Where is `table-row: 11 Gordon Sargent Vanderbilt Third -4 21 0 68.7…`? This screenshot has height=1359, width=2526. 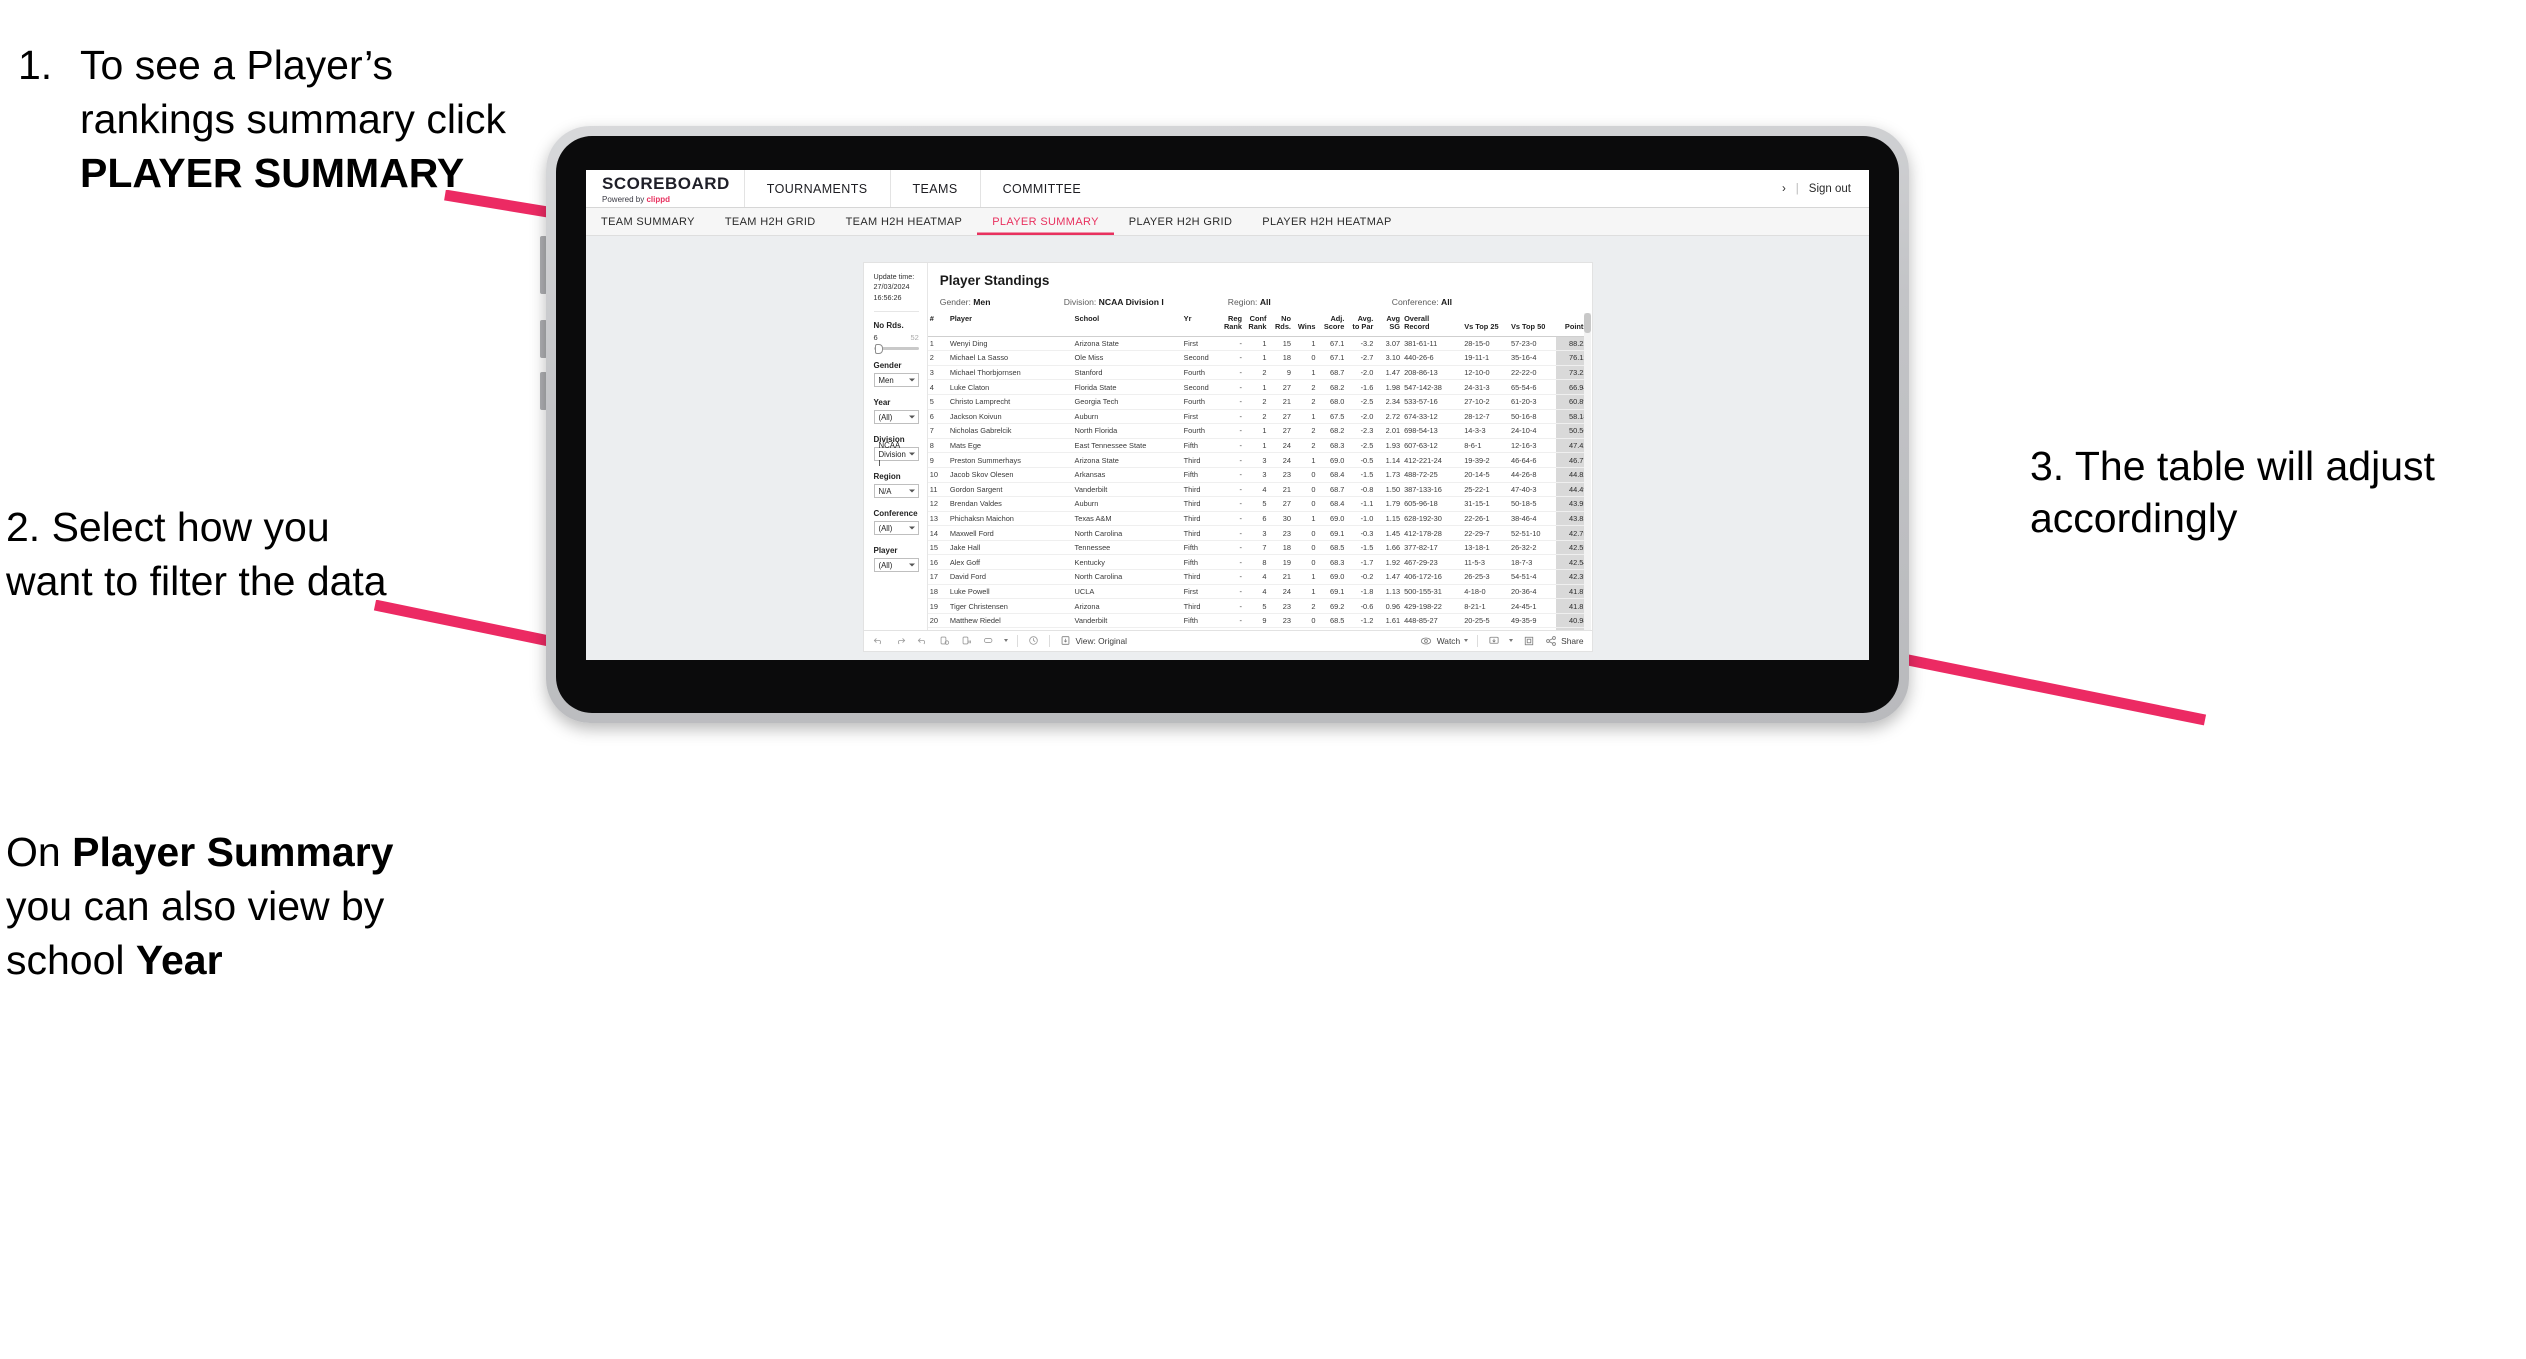
table-row: 11 Gordon Sargent Vanderbilt Third -4 21 0 68.7… is located at coordinates (1259, 490).